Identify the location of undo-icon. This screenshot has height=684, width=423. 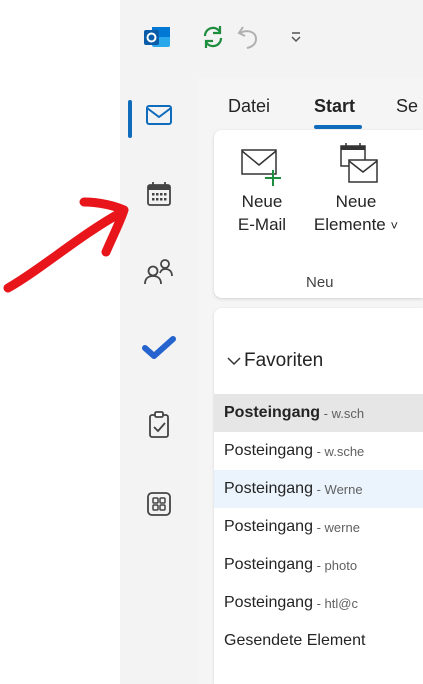
(249, 37).